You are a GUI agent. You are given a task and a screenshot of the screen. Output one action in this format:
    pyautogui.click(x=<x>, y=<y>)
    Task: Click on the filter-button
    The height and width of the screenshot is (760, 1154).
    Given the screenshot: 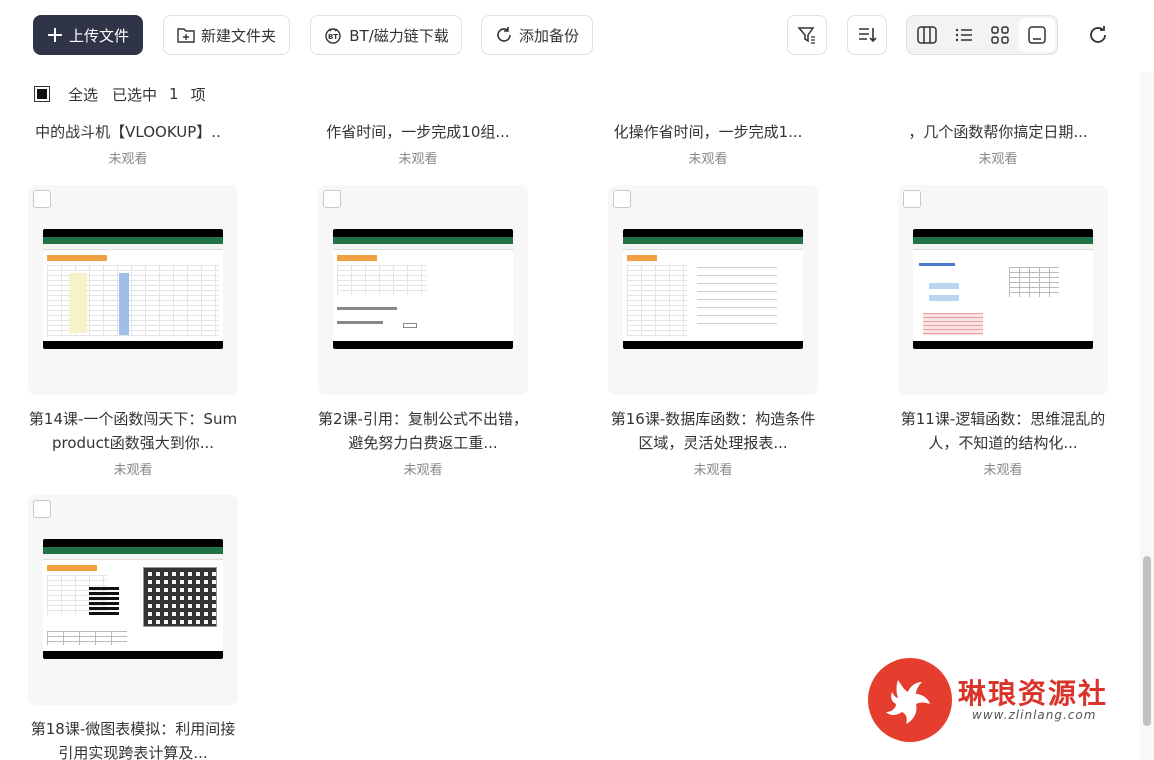 What is the action you would take?
    pyautogui.click(x=807, y=35)
    